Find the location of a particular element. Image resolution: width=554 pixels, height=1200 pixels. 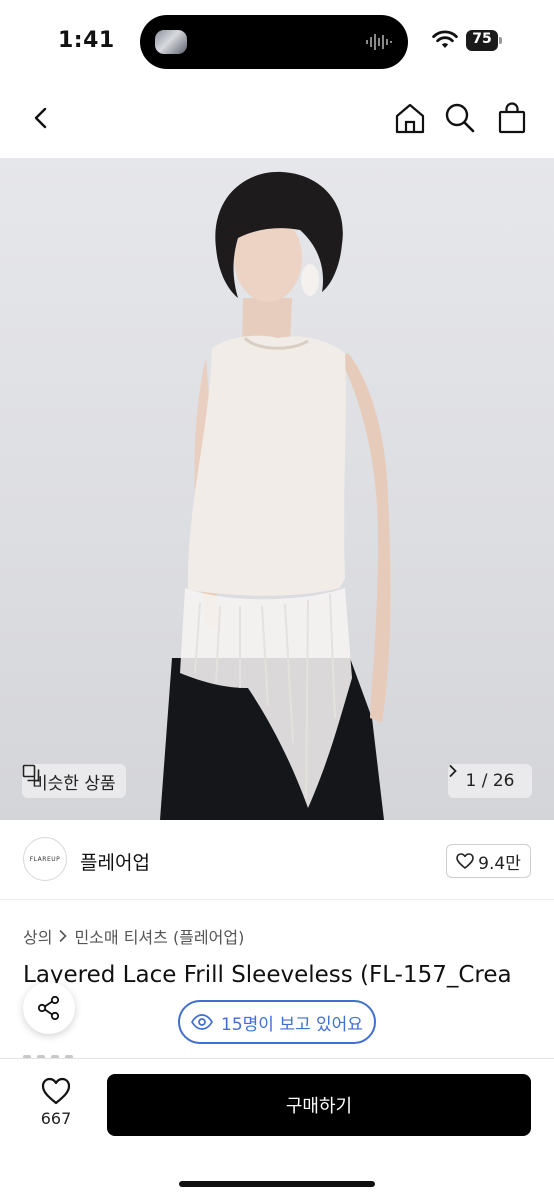

brand-logo: FLAREUP is located at coordinates (45, 859).